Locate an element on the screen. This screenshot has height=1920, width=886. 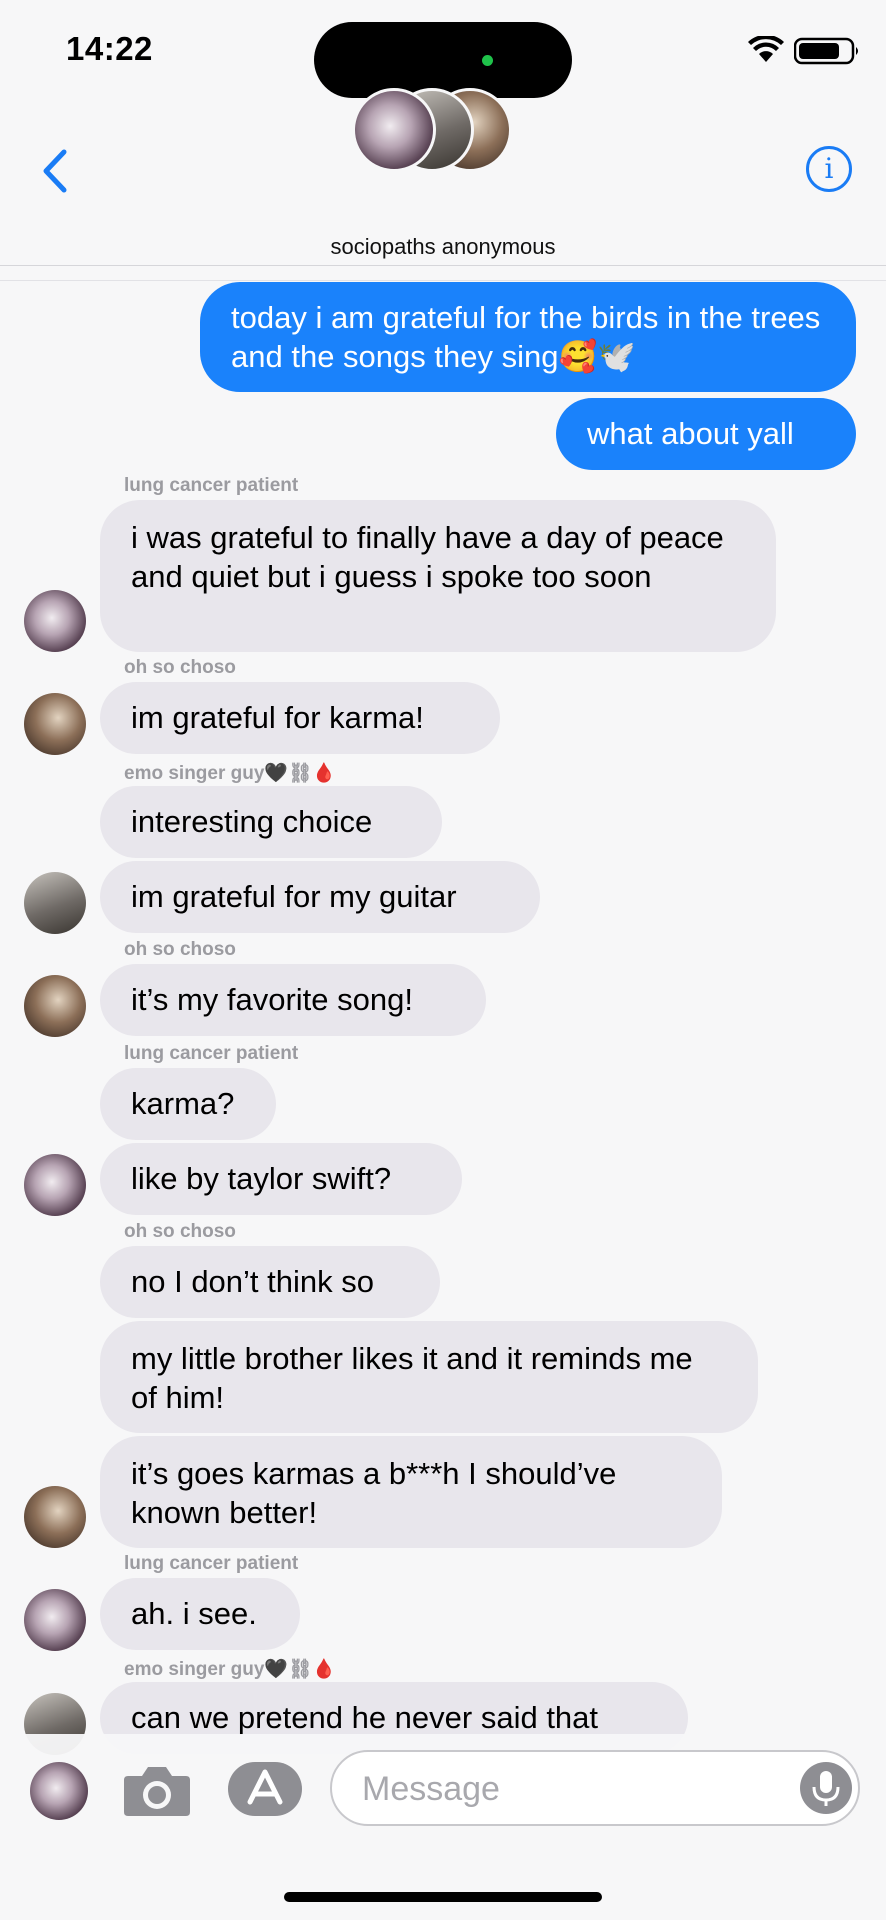
message-bubble-incoming: im grateful for karma! is located at coordinates (300, 718).